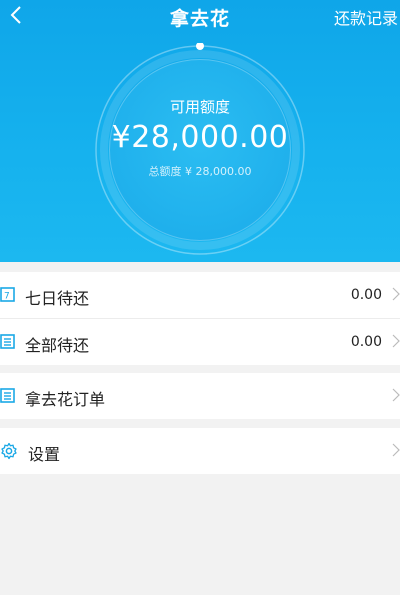 The height and width of the screenshot is (595, 400). What do you see at coordinates (57, 345) in the screenshot?
I see `bill-label: 全部待还` at bounding box center [57, 345].